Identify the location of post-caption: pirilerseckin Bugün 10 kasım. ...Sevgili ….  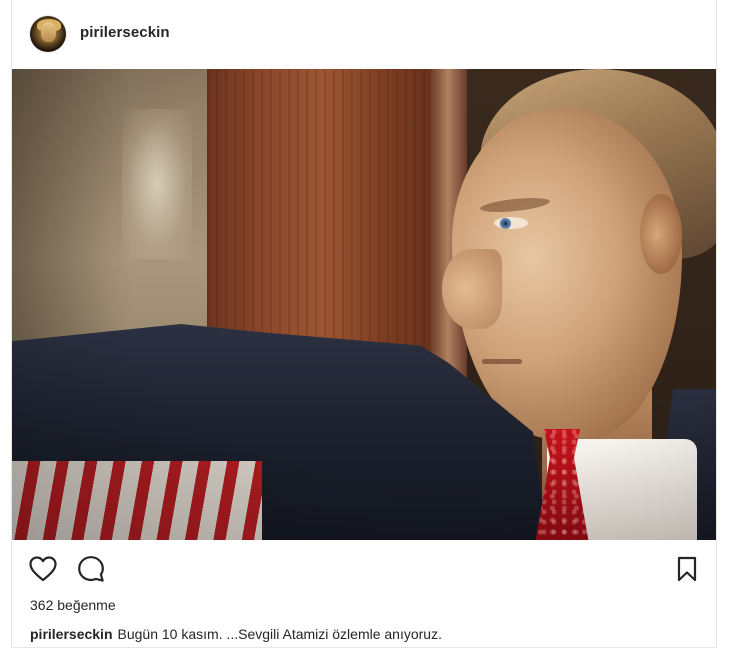
(236, 634).